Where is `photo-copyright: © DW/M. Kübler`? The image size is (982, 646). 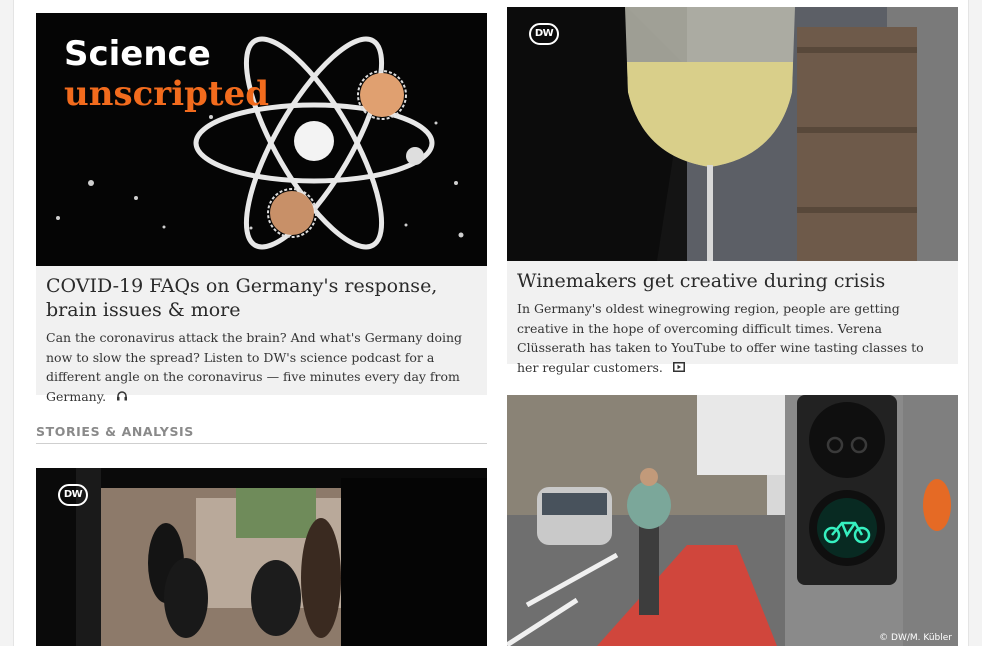
photo-copyright: © DW/M. Kübler is located at coordinates (915, 638).